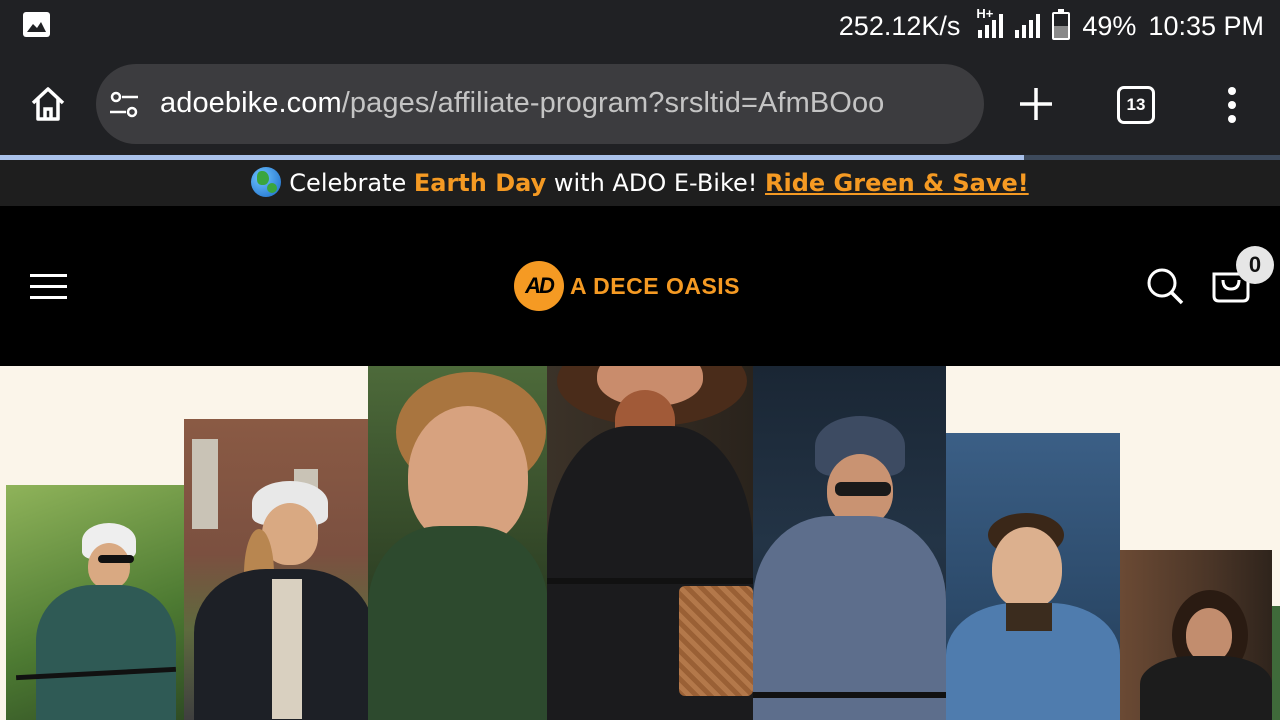 This screenshot has width=1280, height=720. Describe the element at coordinates (640, 26) in the screenshot. I see `status-bar: 252.12K/s H+ 49% 10:35 PM` at that location.